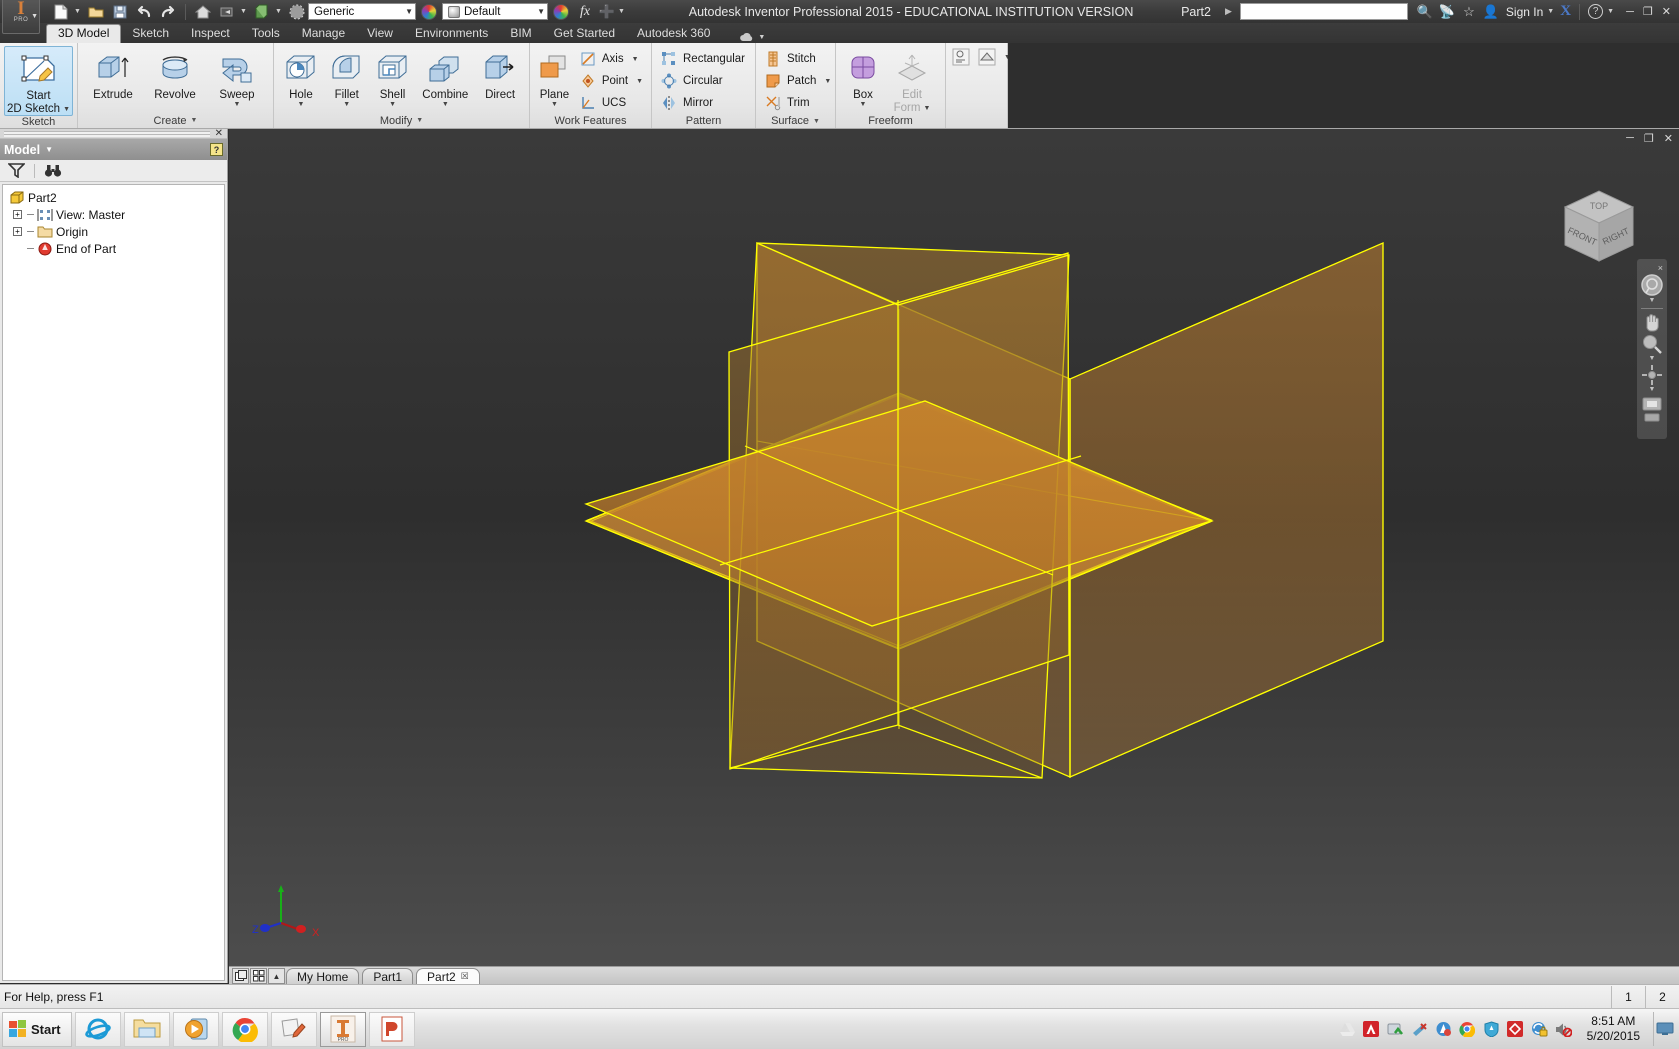 Image resolution: width=1679 pixels, height=1049 pixels. Describe the element at coordinates (203, 12) in the screenshot. I see `home-icon` at that location.